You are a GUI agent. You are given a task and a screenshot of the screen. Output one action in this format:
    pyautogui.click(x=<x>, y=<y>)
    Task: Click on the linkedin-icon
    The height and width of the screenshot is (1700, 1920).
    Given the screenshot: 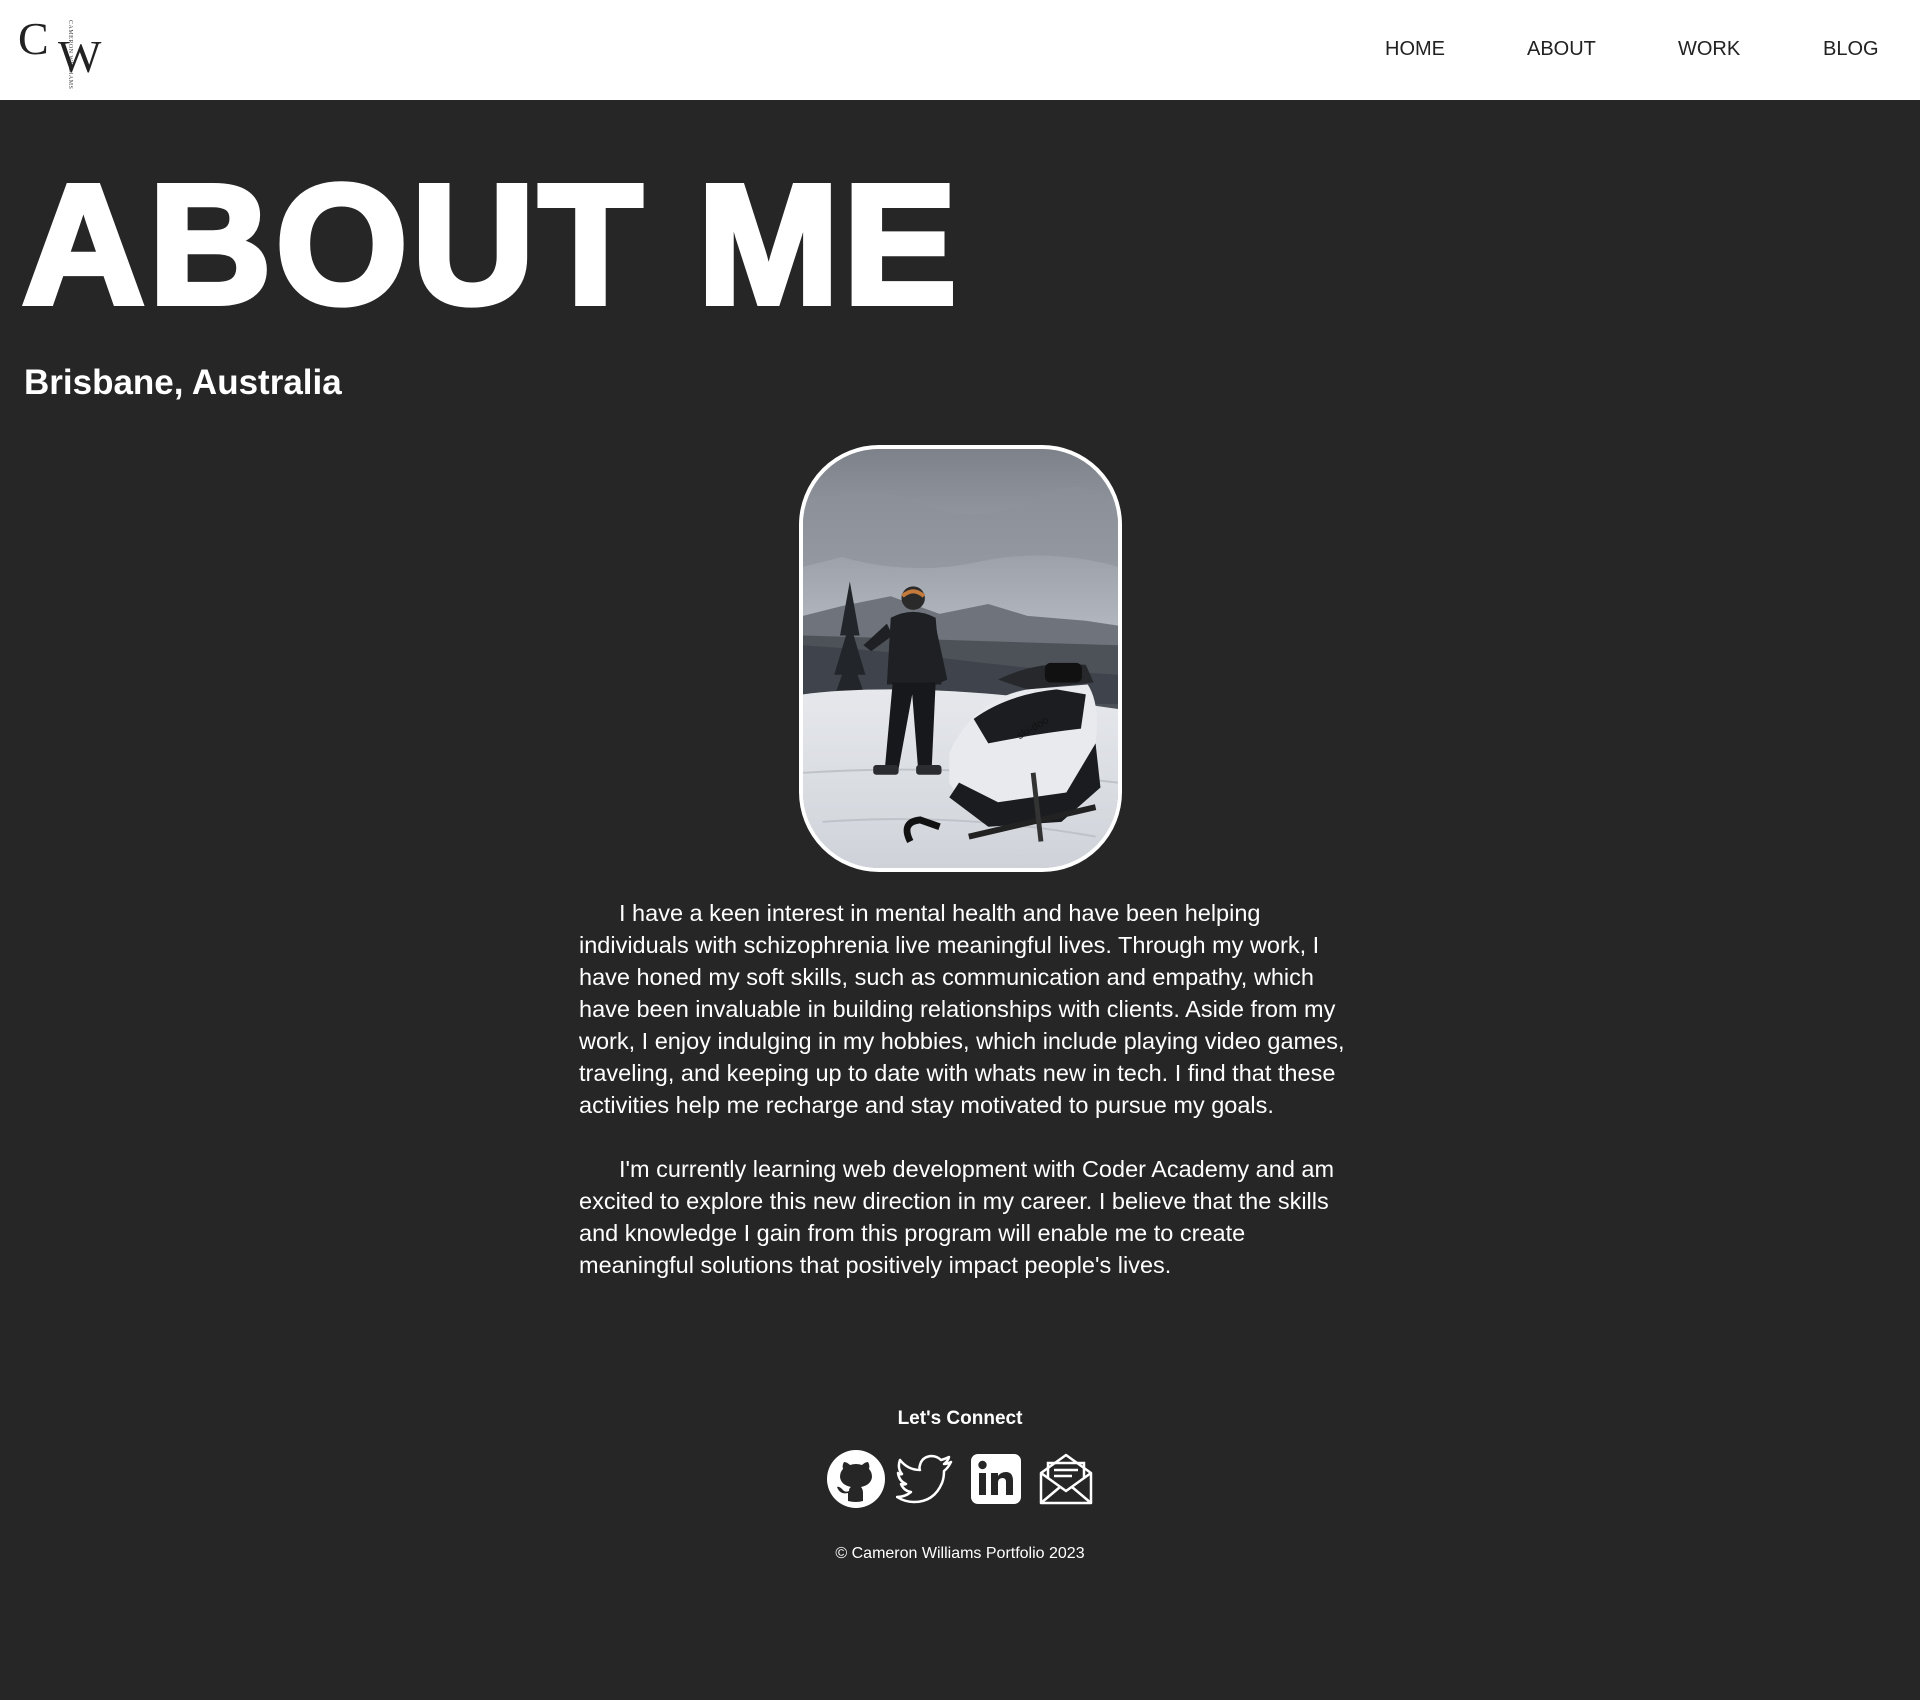 What is the action you would take?
    pyautogui.click(x=996, y=1479)
    